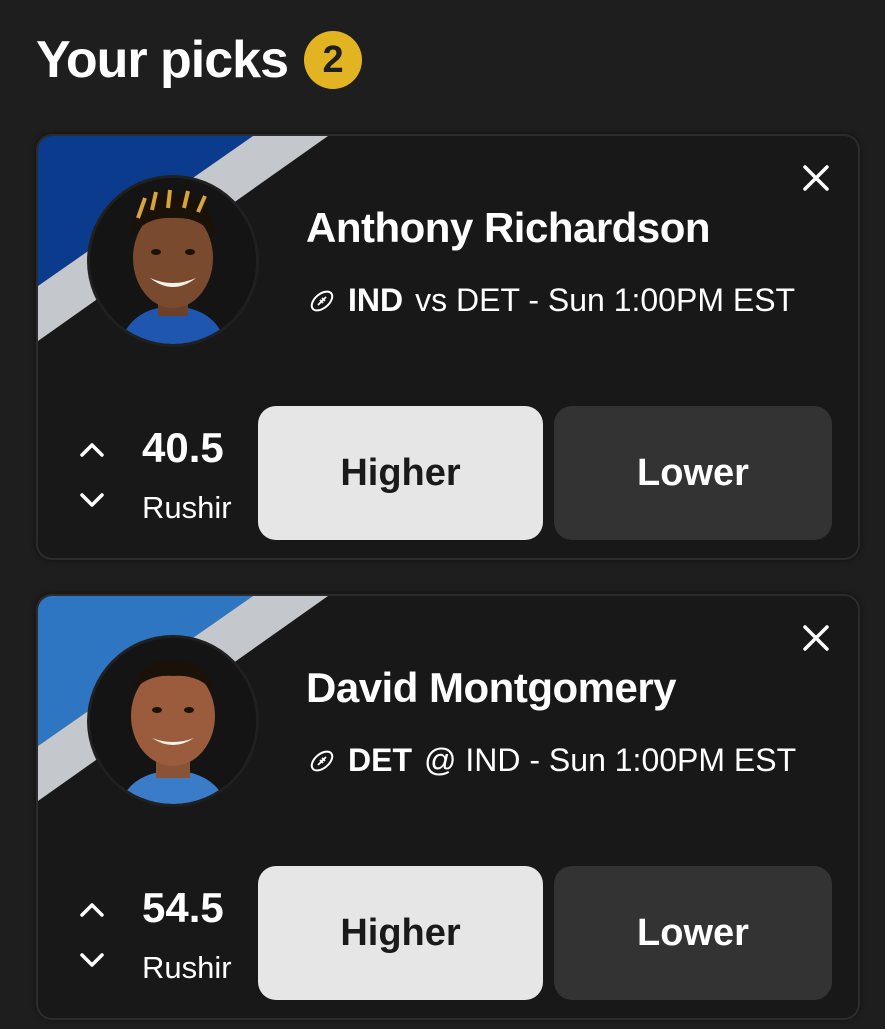 This screenshot has width=885, height=1029. Describe the element at coordinates (508, 227) in the screenshot. I see `player-name: Anthony Richardson` at that location.